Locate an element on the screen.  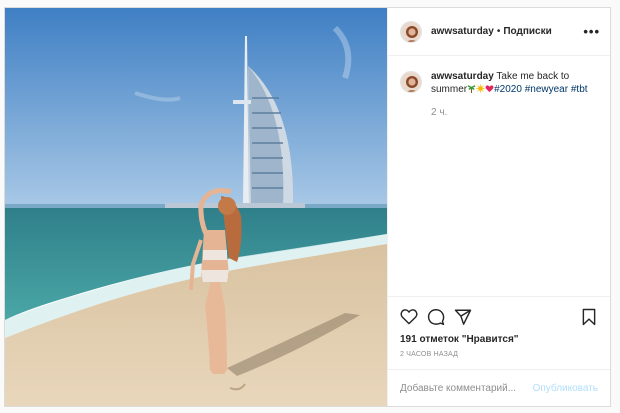
save-button is located at coordinates (589, 317).